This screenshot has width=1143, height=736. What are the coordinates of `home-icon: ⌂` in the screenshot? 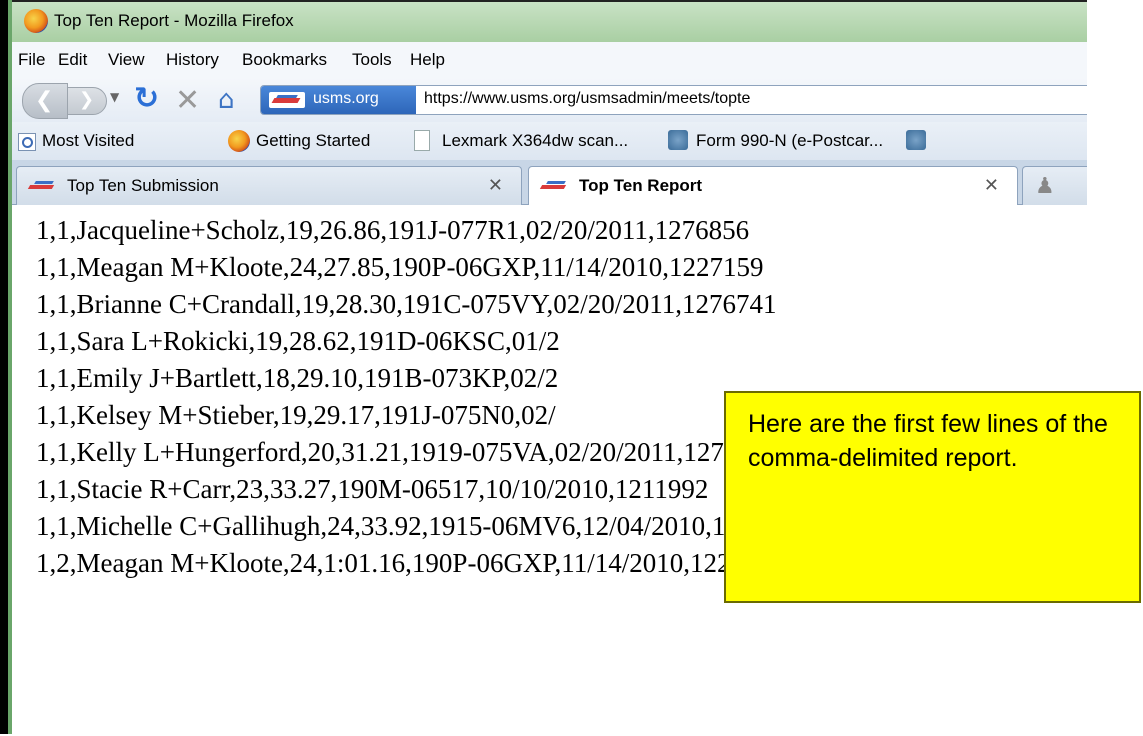 It's located at (226, 100).